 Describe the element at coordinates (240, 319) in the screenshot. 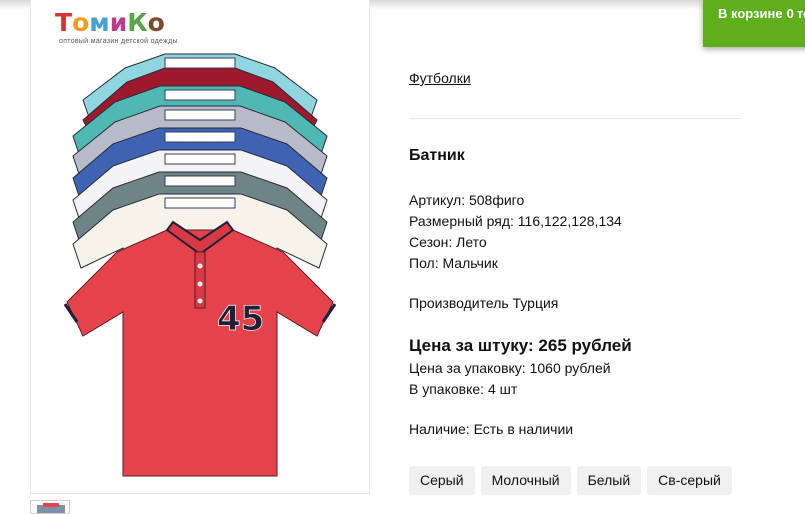

I see `svg-text: 45` at that location.